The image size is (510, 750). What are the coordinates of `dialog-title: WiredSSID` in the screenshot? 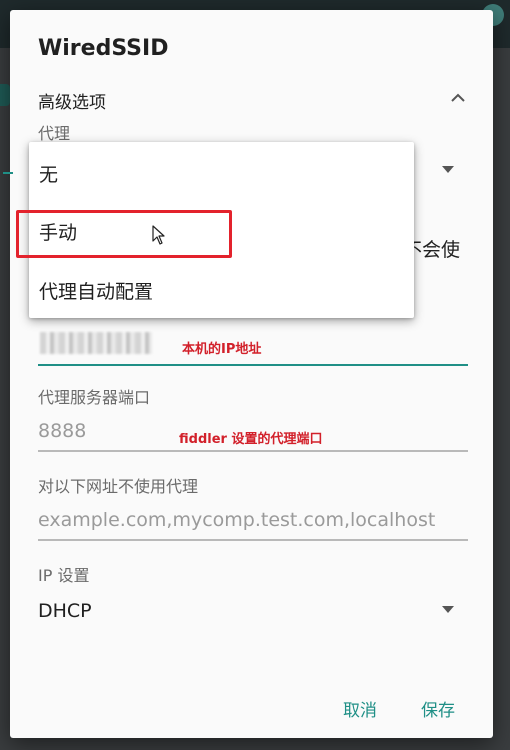 It's located at (103, 48).